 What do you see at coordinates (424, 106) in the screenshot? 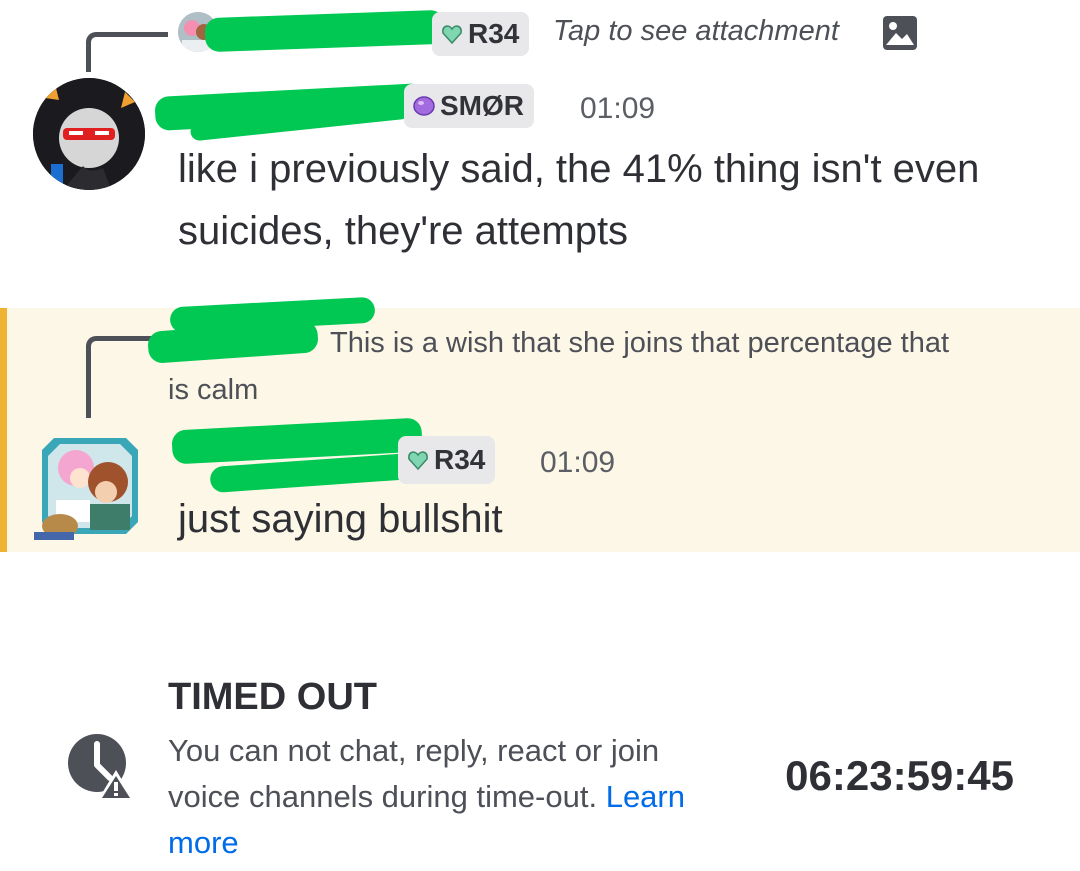
I see `gem-icon` at bounding box center [424, 106].